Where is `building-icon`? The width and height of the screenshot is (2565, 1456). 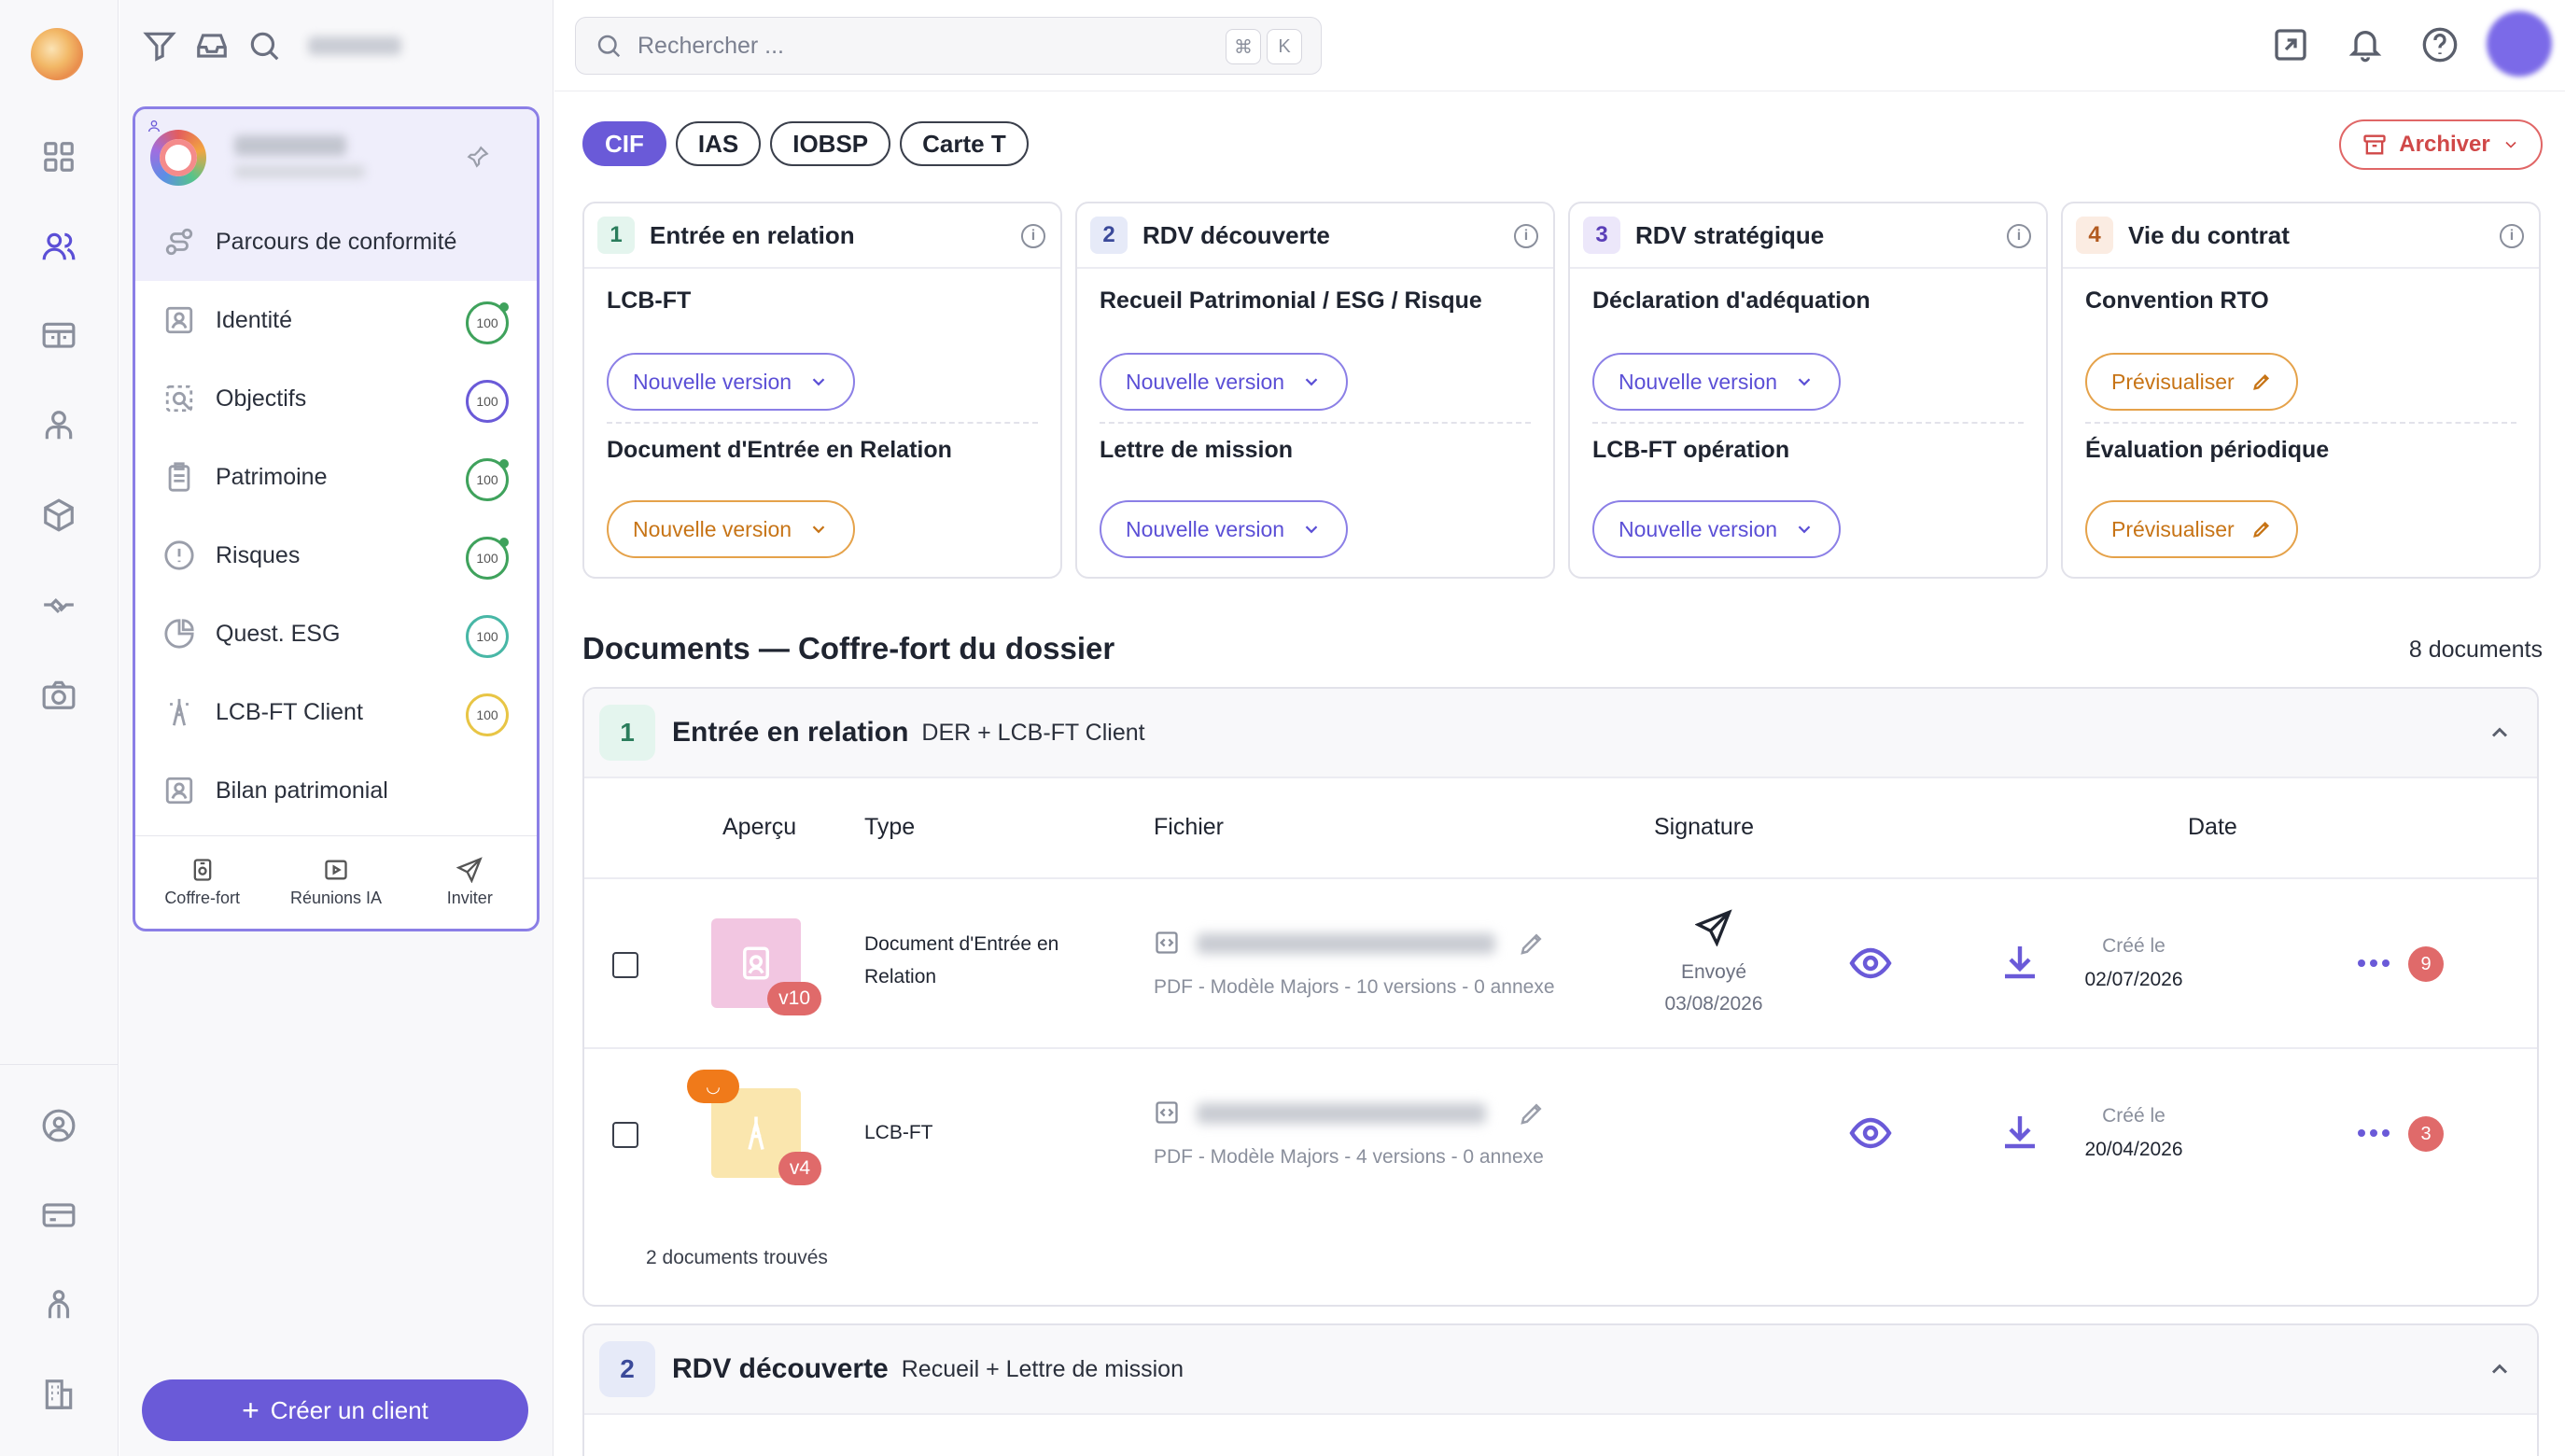 building-icon is located at coordinates (59, 1394).